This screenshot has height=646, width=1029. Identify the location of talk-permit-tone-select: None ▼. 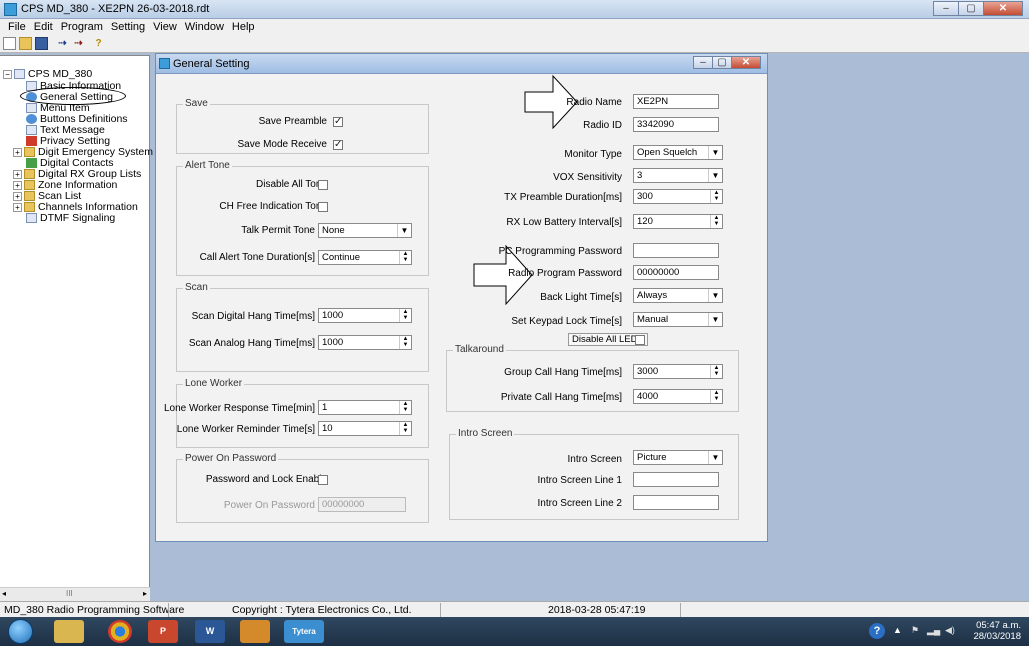
(365, 230).